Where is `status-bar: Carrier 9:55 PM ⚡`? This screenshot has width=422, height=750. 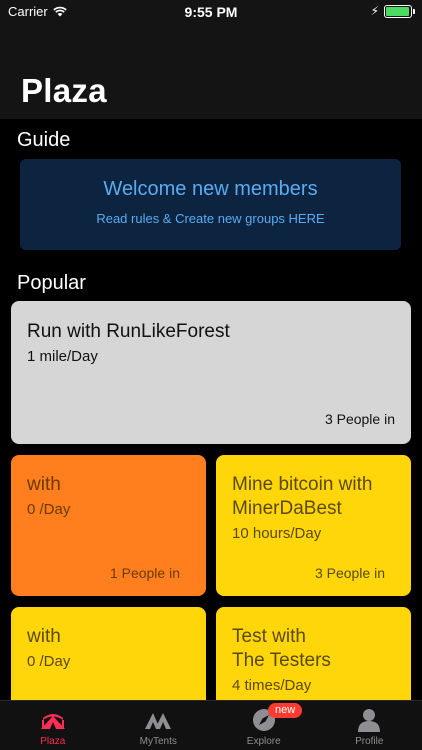 status-bar: Carrier 9:55 PM ⚡ is located at coordinates (211, 12).